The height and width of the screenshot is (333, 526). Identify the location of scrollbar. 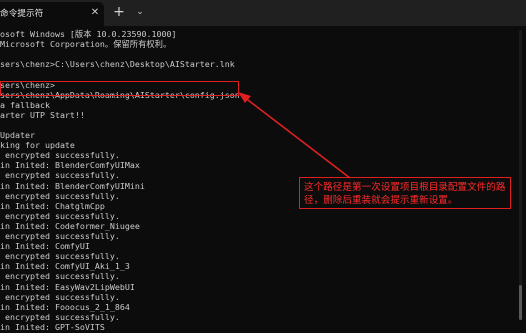
(520, 175).